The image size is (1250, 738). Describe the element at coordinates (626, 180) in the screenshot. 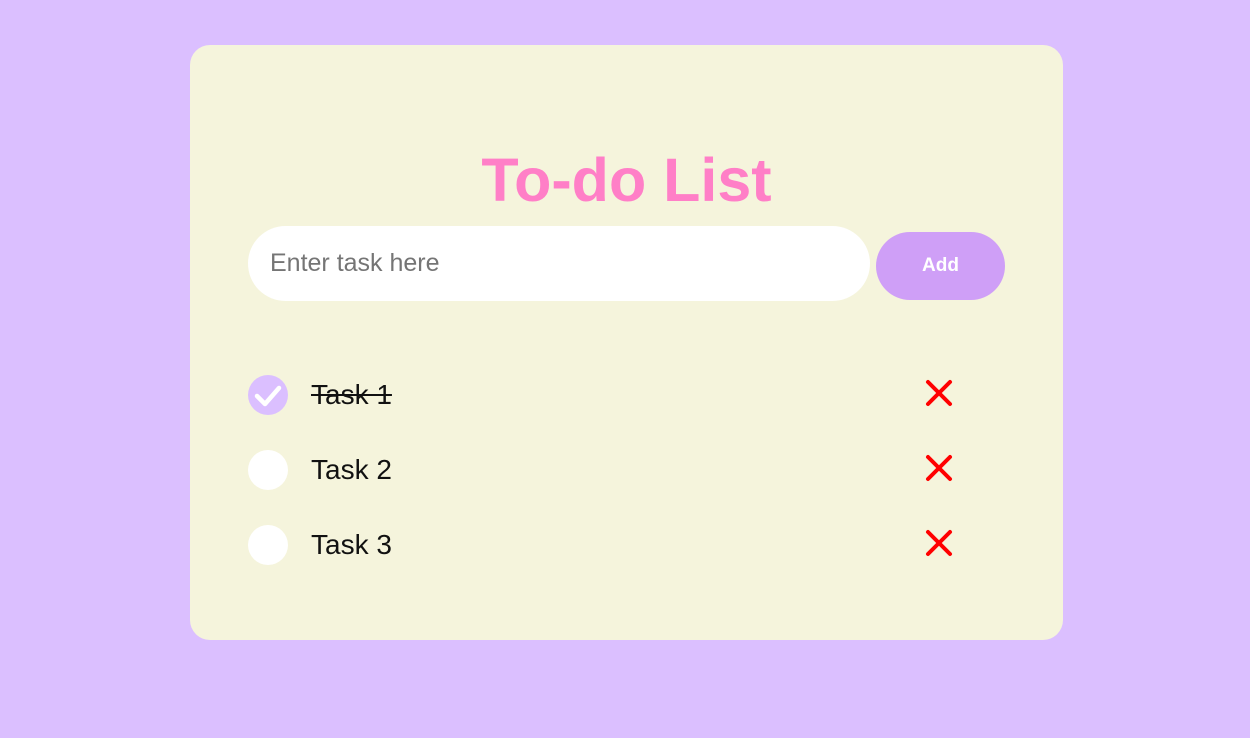

I see `page-title: To-do List` at that location.